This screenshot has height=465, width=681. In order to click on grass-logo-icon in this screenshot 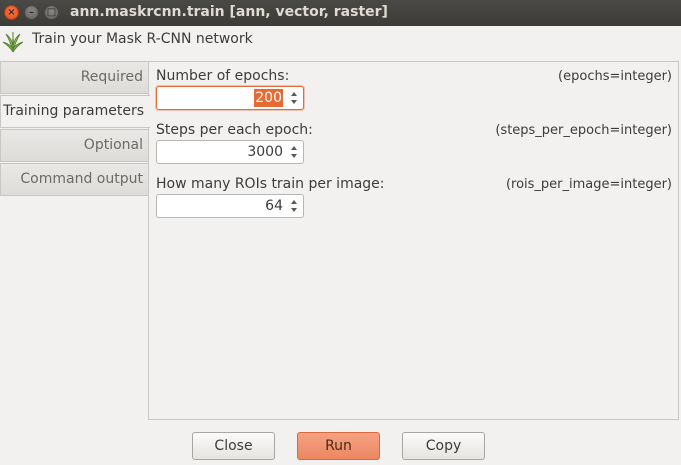, I will do `click(13, 42)`.